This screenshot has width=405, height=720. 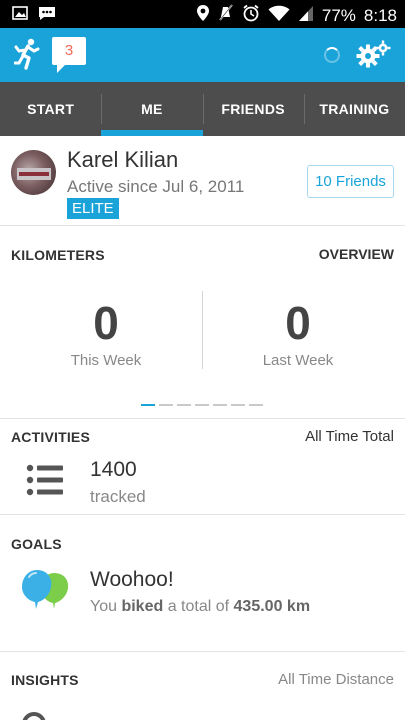 What do you see at coordinates (93, 208) in the screenshot?
I see `elite-badge: ELITE` at bounding box center [93, 208].